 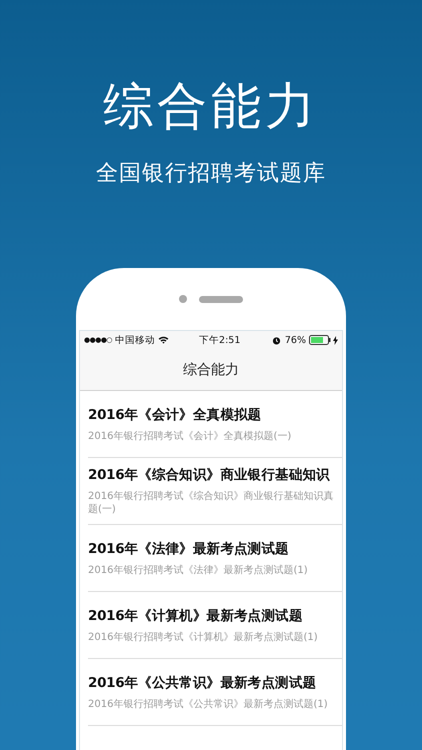 What do you see at coordinates (211, 174) in the screenshot?
I see `headline-subtitle: 全国银行招聘考试题库` at bounding box center [211, 174].